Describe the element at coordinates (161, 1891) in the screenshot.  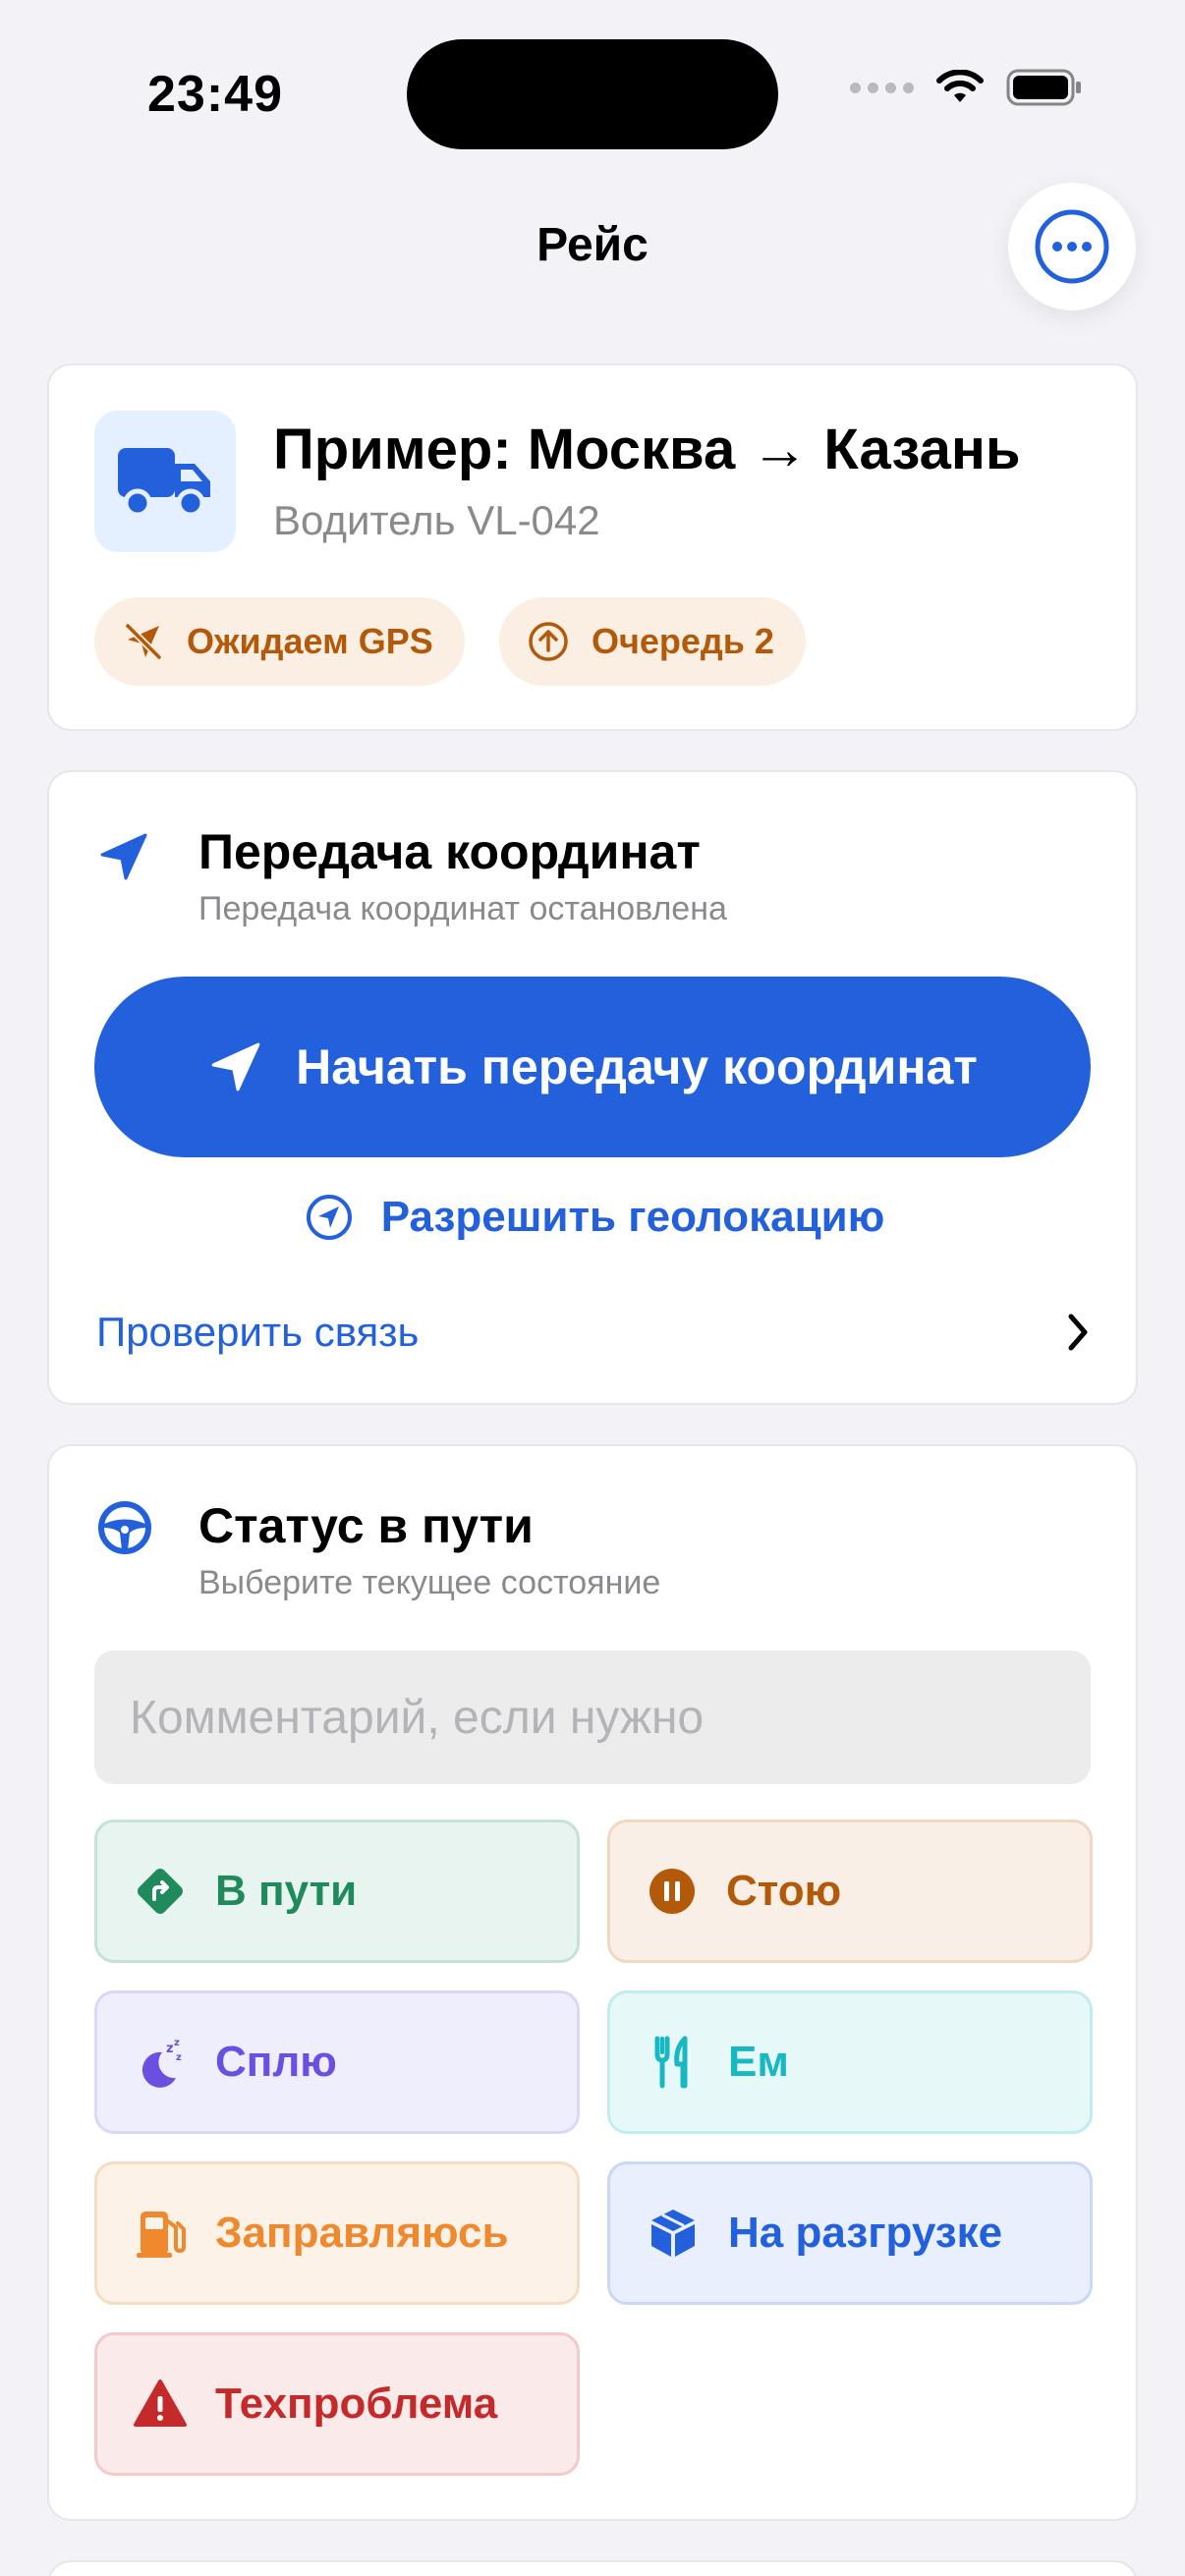
I see `route-sign-icon` at that location.